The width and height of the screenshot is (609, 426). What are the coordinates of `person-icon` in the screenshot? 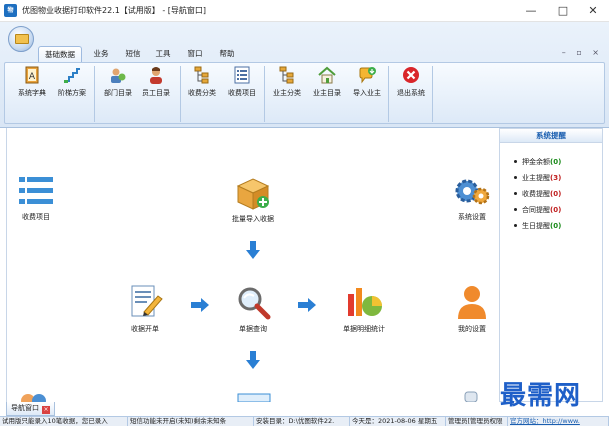 It's located at (472, 302).